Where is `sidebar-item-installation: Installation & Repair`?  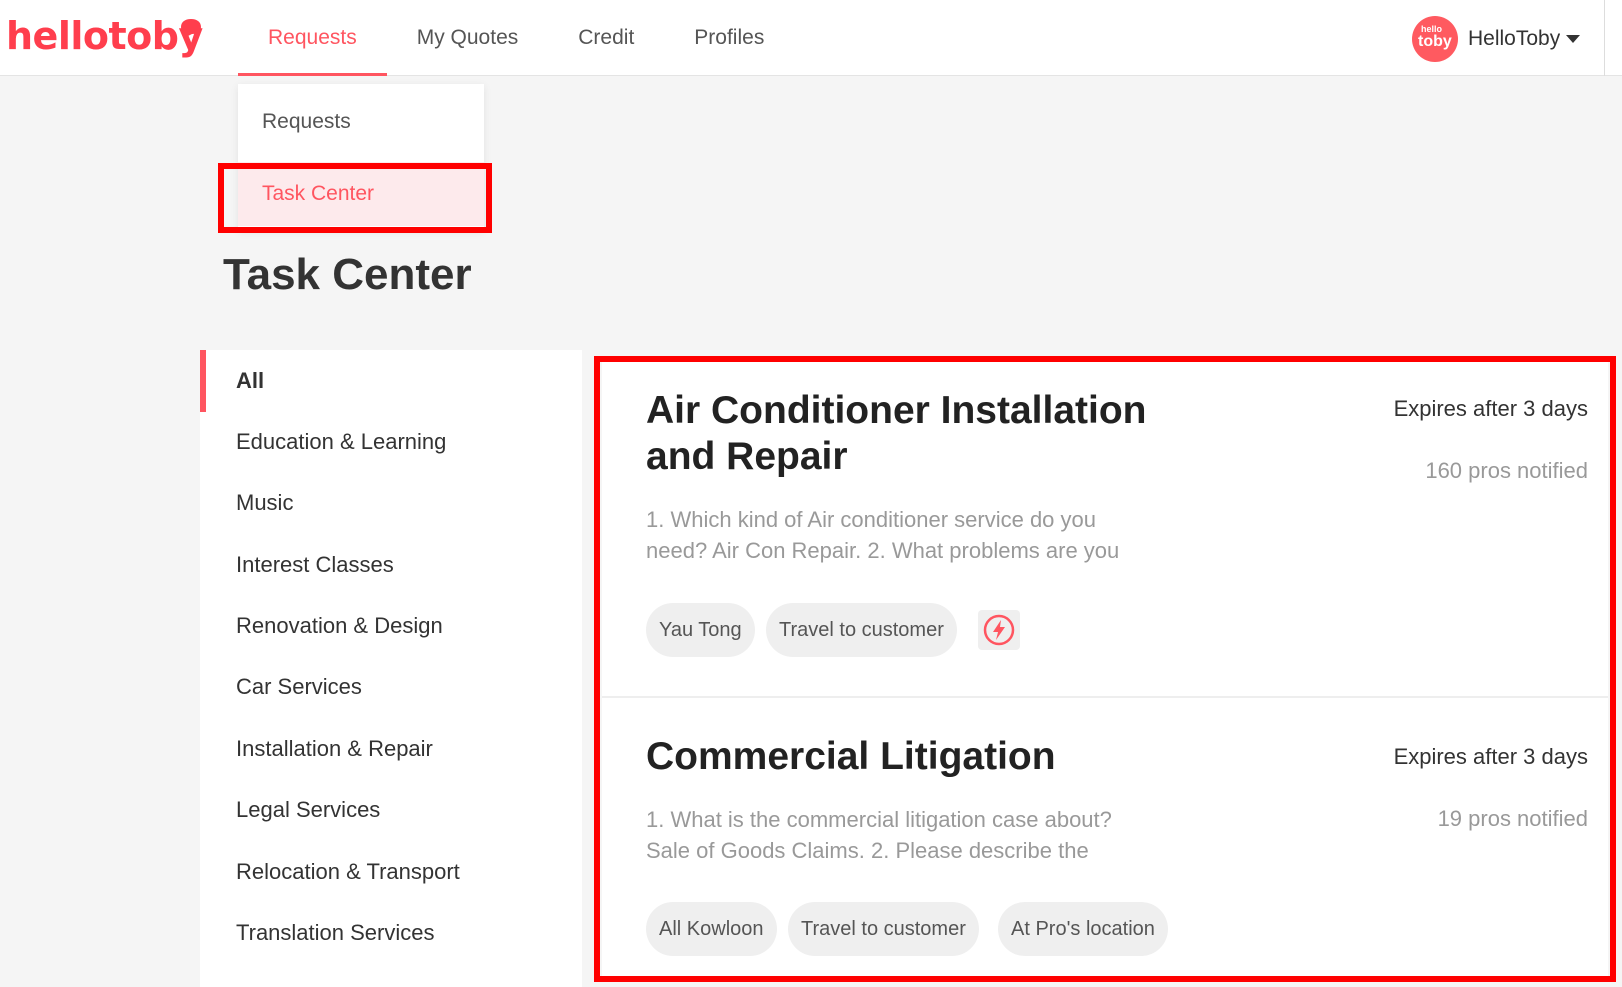
sidebar-item-installation: Installation & Repair is located at coordinates (334, 749).